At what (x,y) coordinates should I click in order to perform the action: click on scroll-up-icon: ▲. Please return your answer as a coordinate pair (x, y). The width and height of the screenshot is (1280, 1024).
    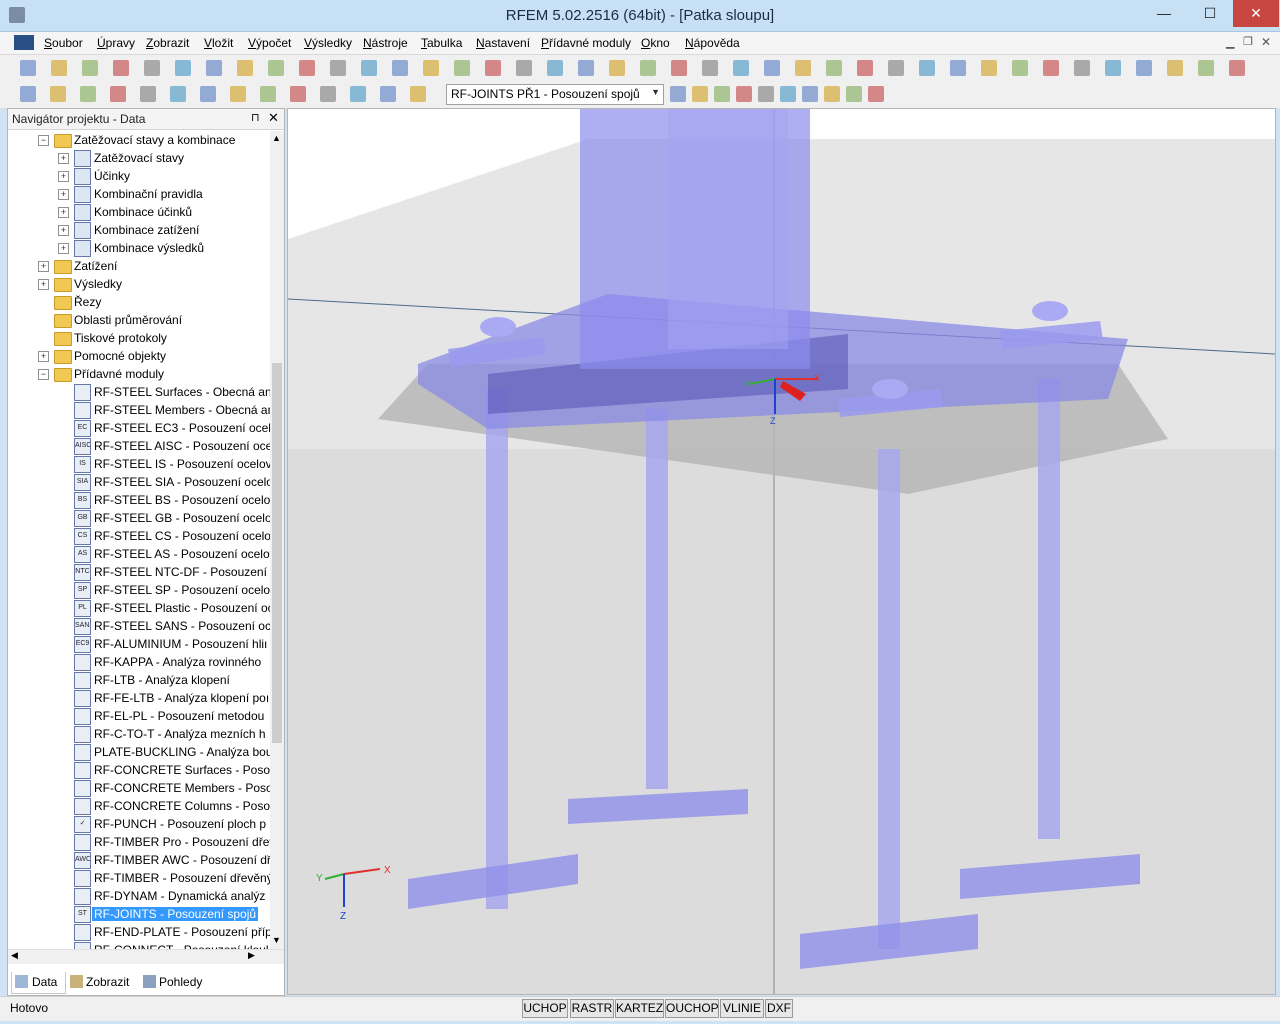
    Looking at the image, I should click on (276, 138).